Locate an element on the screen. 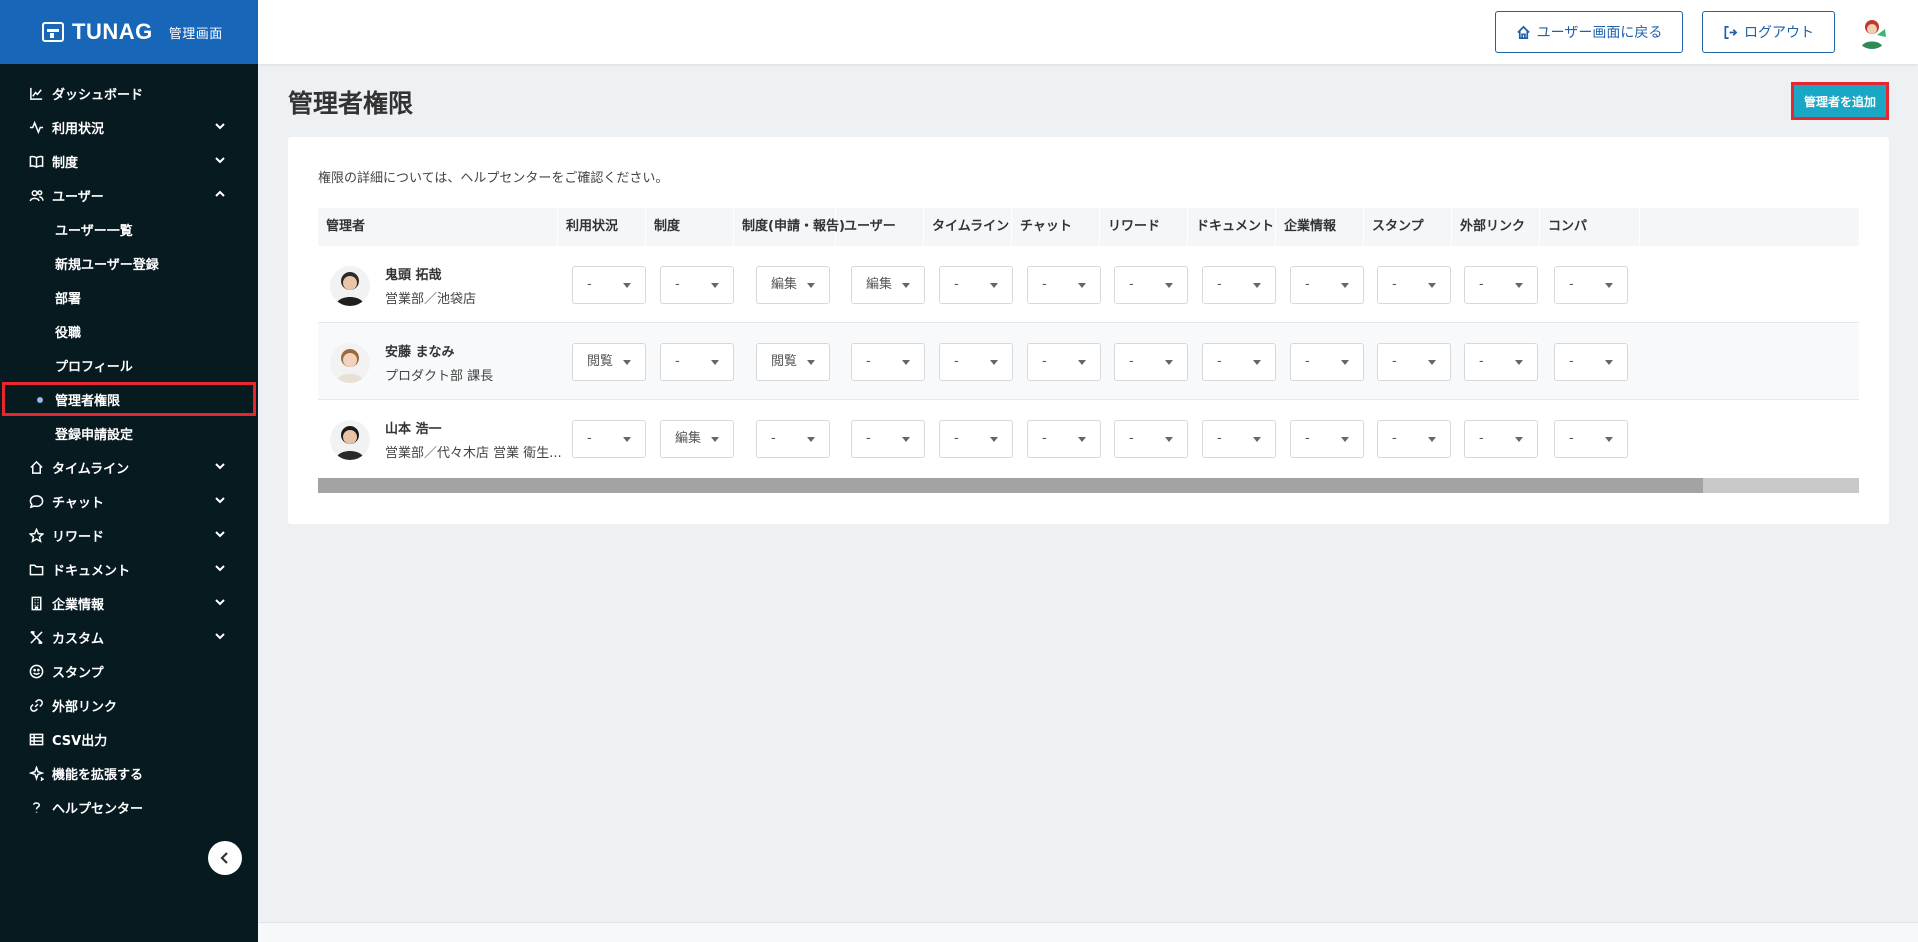 This screenshot has width=1918, height=942. column-header: チャット is located at coordinates (1056, 227).